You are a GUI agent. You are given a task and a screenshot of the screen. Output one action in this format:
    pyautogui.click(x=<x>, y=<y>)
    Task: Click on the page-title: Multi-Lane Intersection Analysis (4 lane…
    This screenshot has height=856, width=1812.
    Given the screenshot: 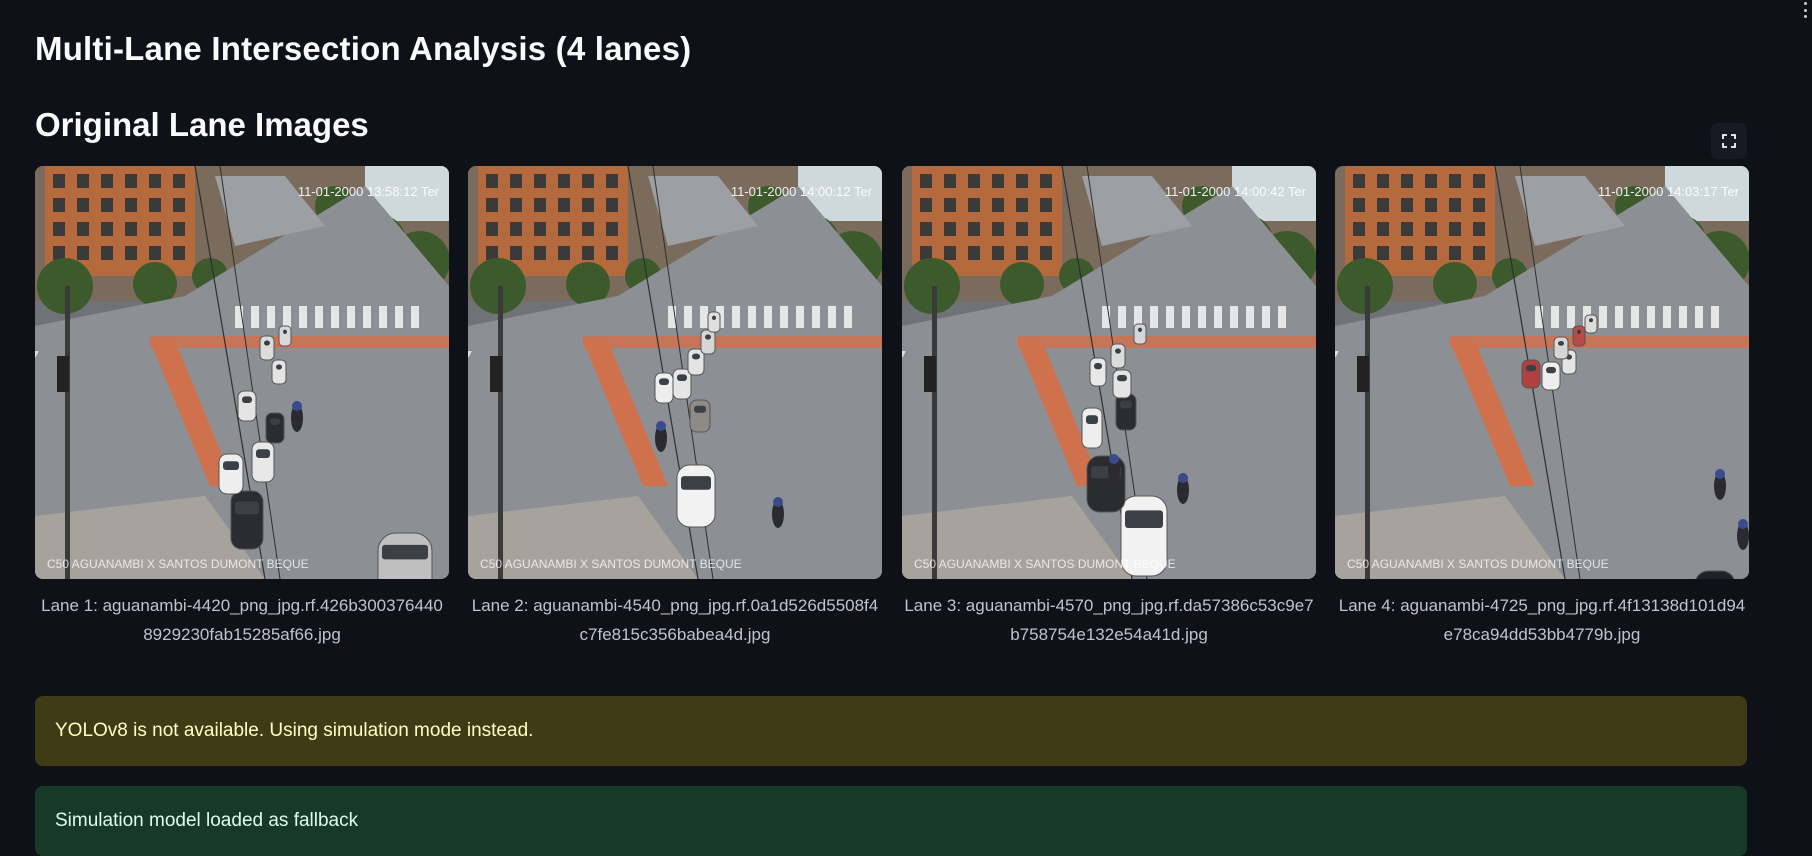 What is the action you would take?
    pyautogui.click(x=363, y=48)
    